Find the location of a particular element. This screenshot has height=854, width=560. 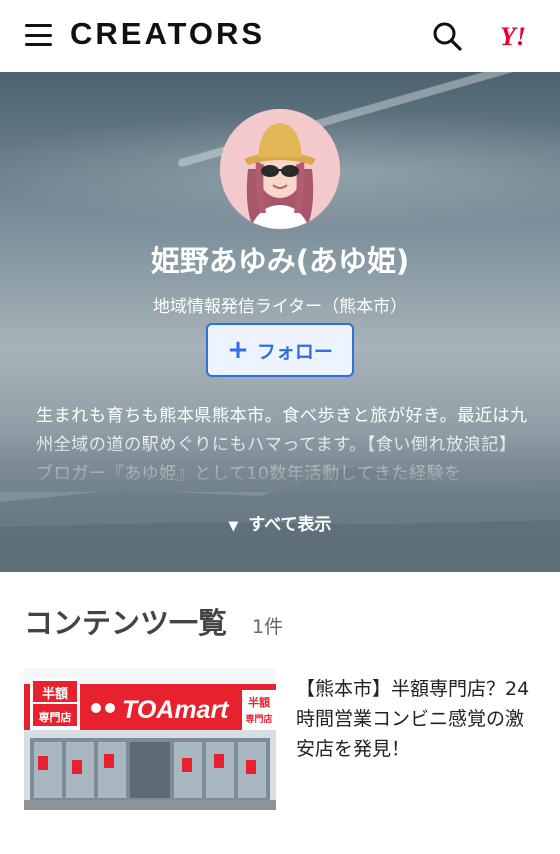

profile-role: 地域情報発信ライター（熊本市） is located at coordinates (280, 307).